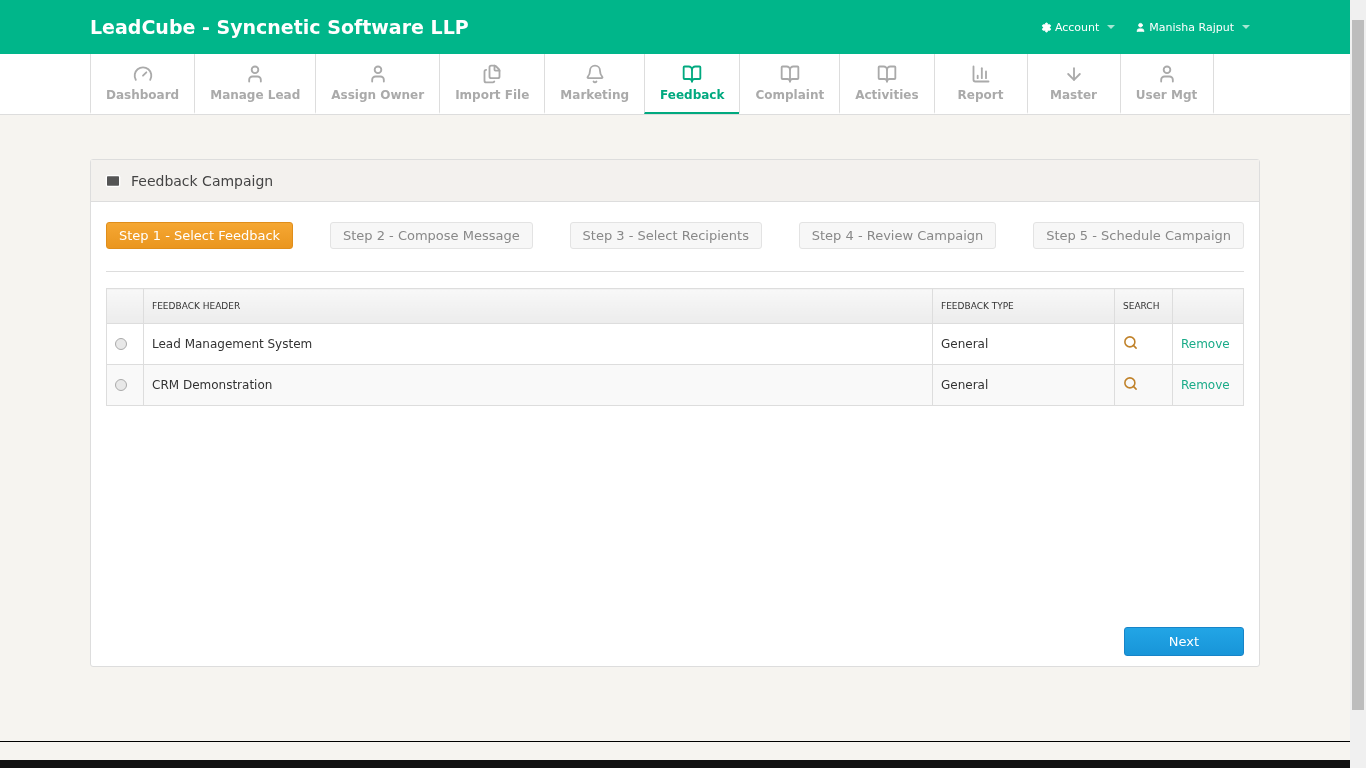  What do you see at coordinates (980, 74) in the screenshot?
I see `chart-icon` at bounding box center [980, 74].